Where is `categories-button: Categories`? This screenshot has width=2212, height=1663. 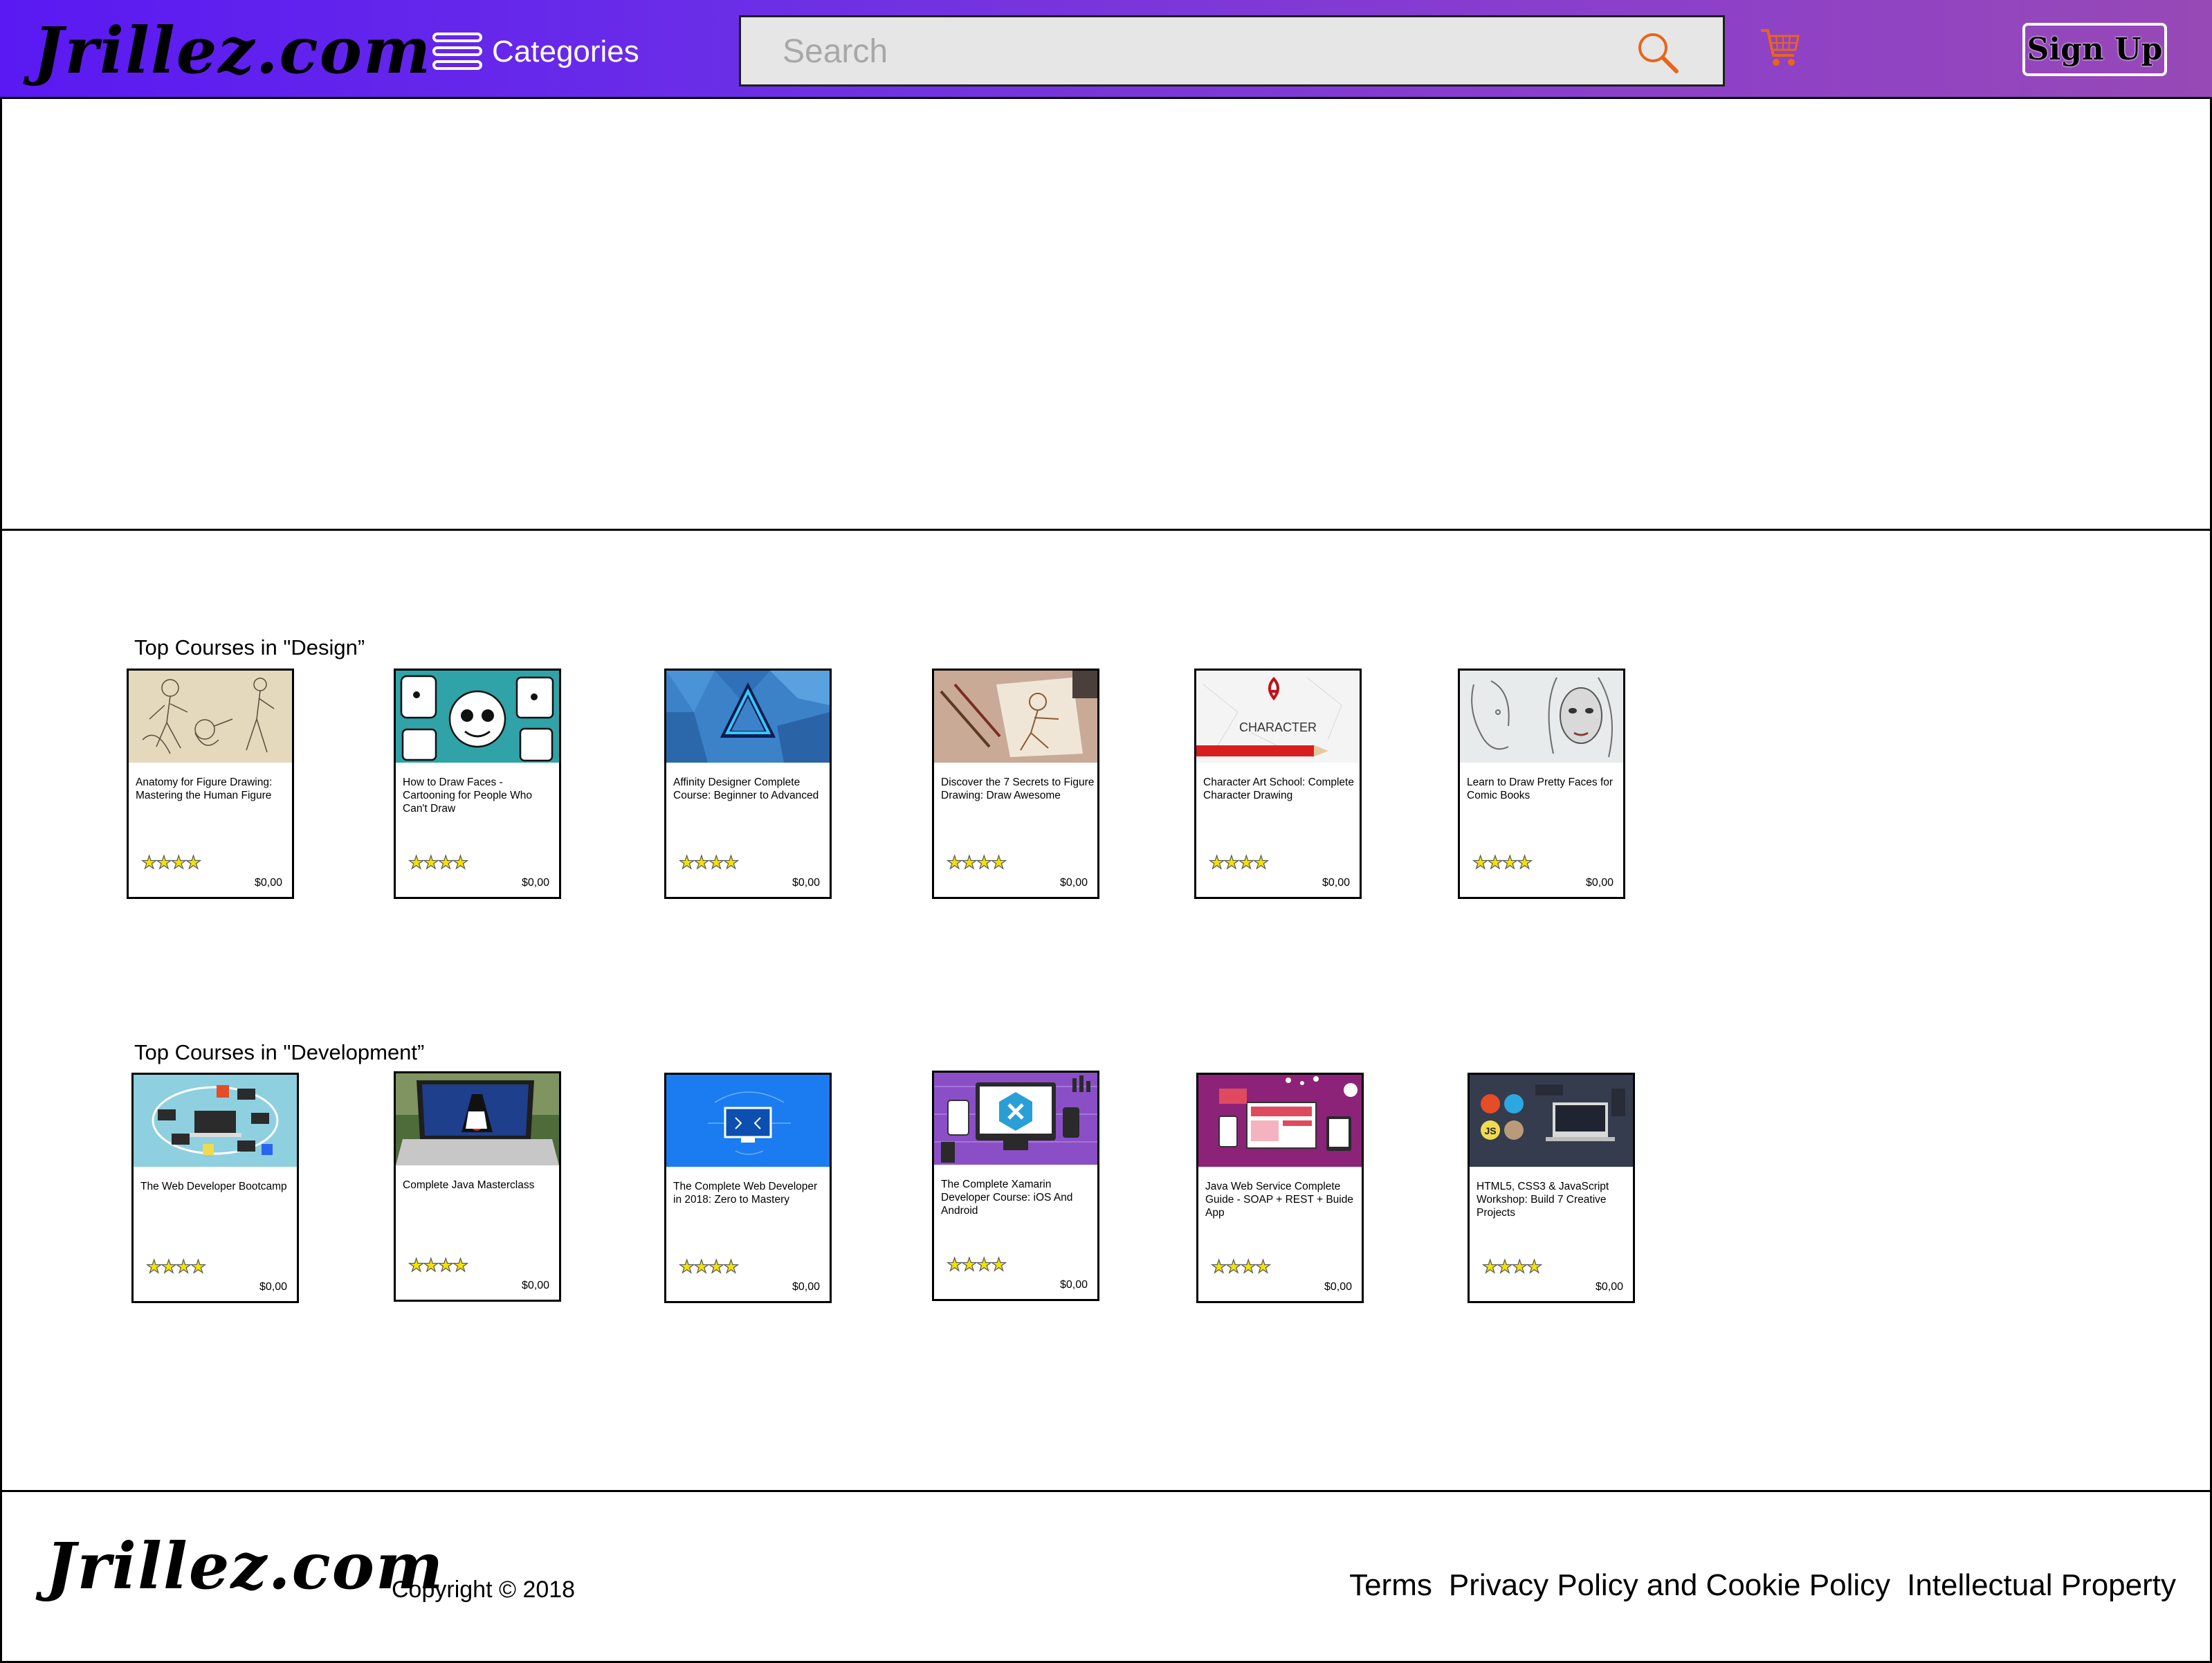
categories-button: Categories is located at coordinates (535, 52).